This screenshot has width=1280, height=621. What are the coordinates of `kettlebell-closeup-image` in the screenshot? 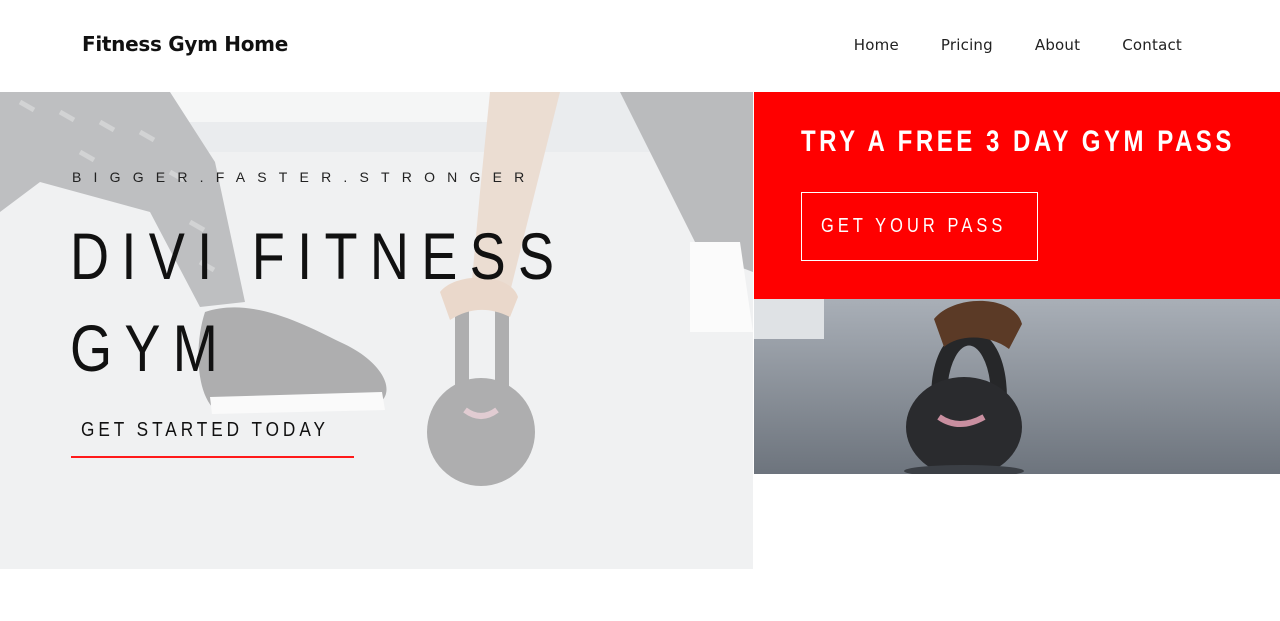 It's located at (1017, 386).